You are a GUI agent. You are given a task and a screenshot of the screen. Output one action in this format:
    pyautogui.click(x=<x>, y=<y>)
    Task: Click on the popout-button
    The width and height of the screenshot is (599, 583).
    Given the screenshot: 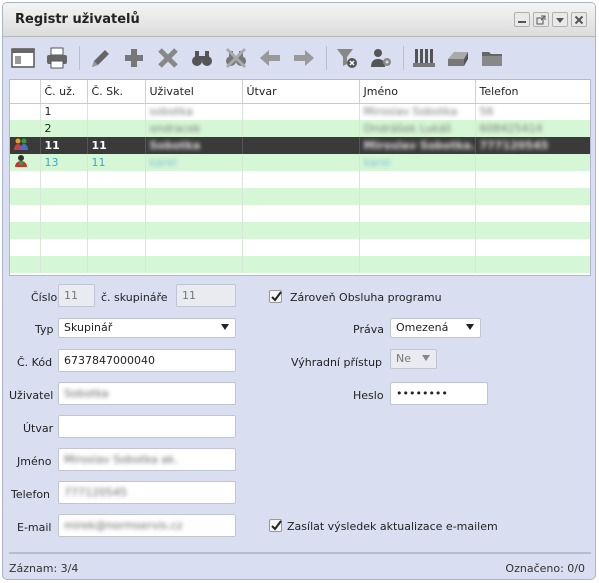 What is the action you would take?
    pyautogui.click(x=541, y=19)
    